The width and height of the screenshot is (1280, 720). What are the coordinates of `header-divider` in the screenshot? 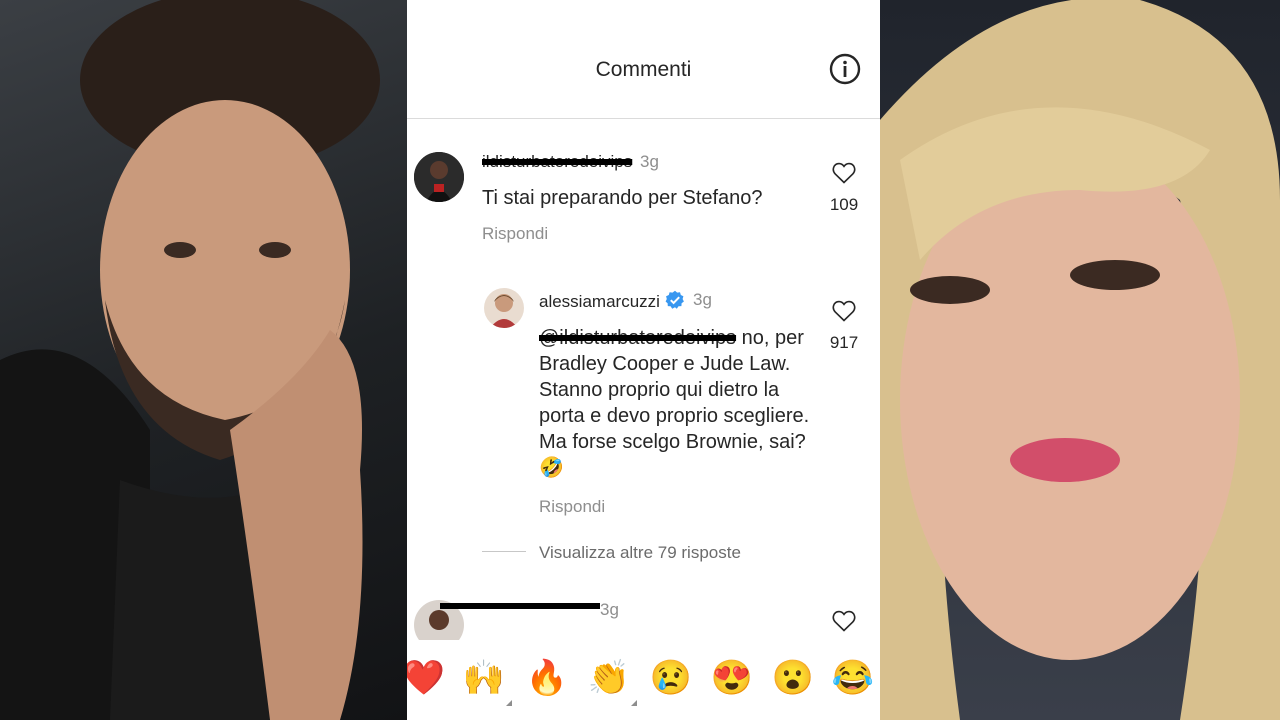 It's located at (643, 118).